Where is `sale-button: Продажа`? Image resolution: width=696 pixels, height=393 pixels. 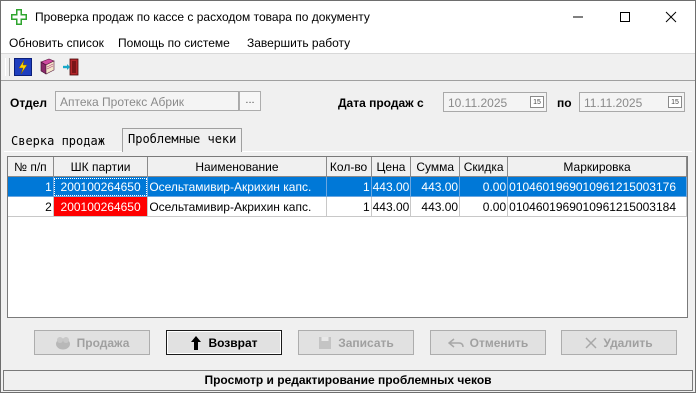
sale-button: Продажа is located at coordinates (92, 342).